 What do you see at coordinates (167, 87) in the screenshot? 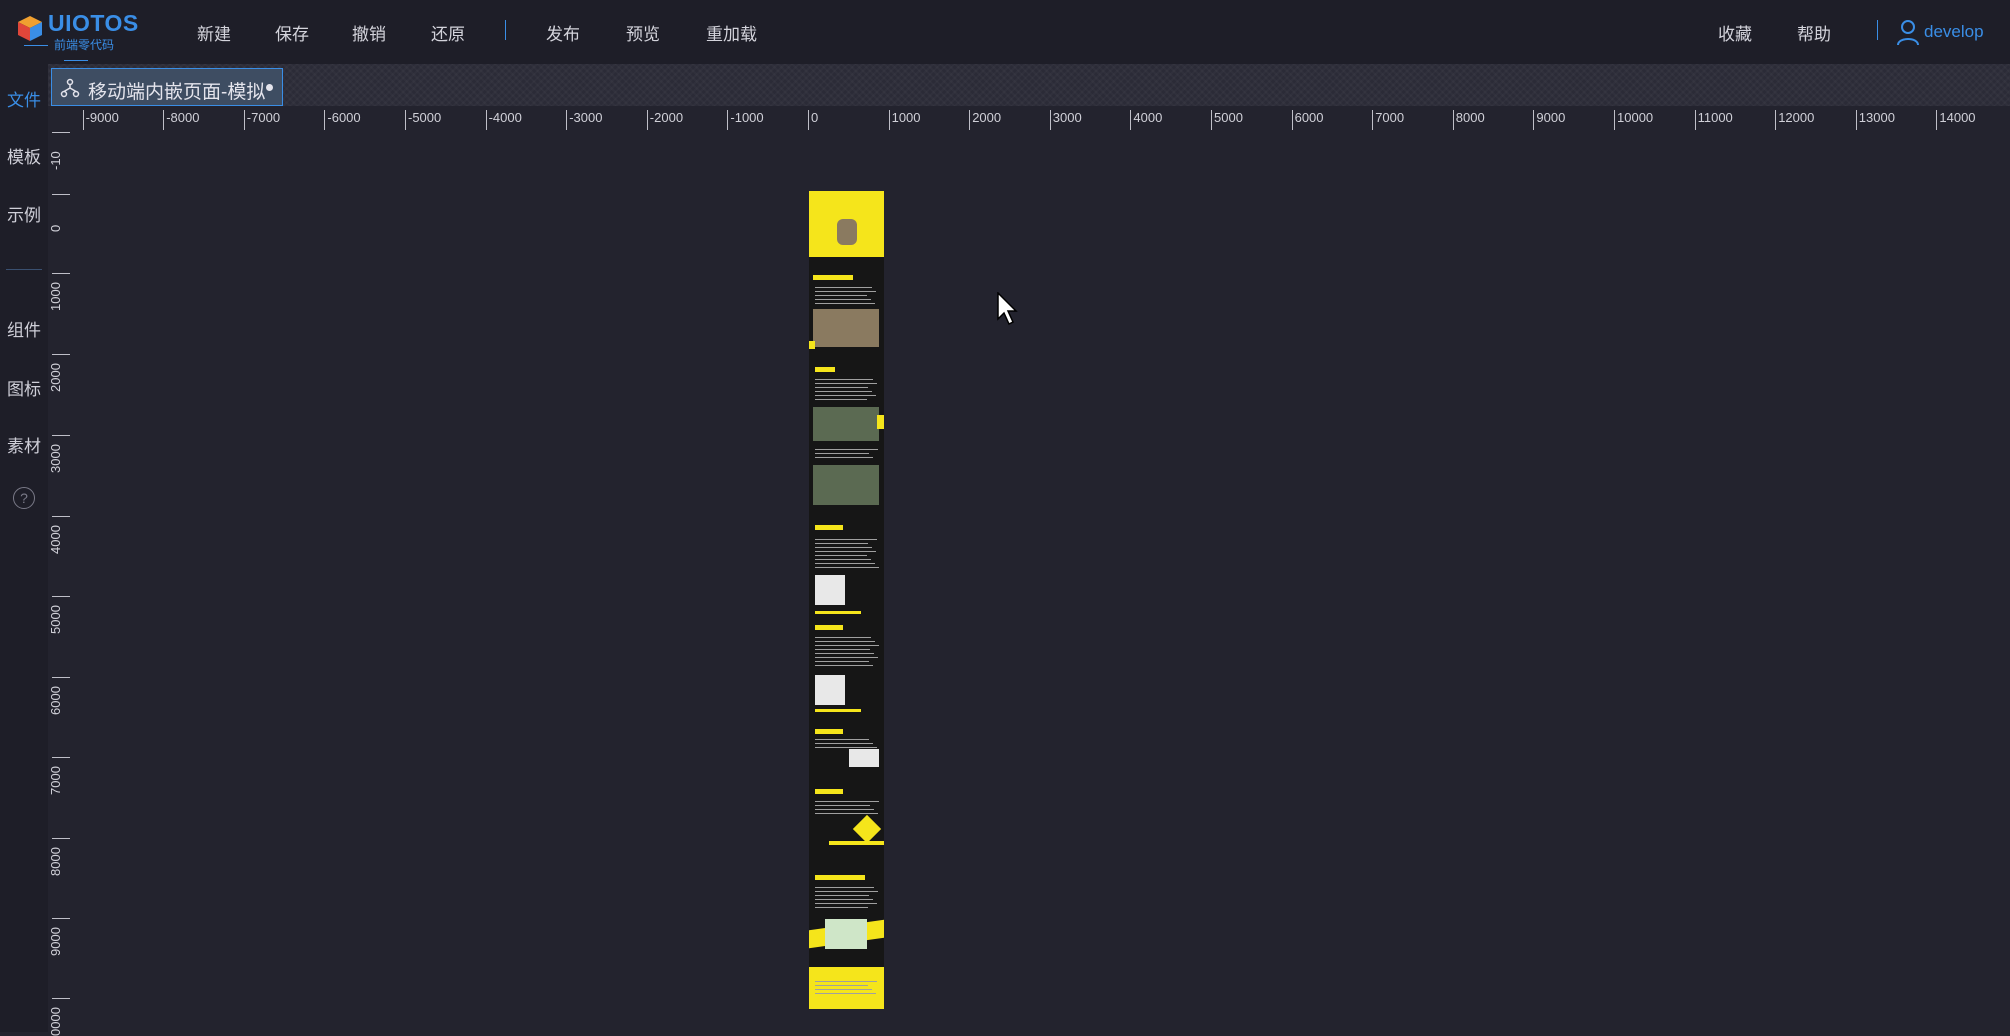
I see `tab-mobile-embed-page: 移动端内嵌页面-模拟` at bounding box center [167, 87].